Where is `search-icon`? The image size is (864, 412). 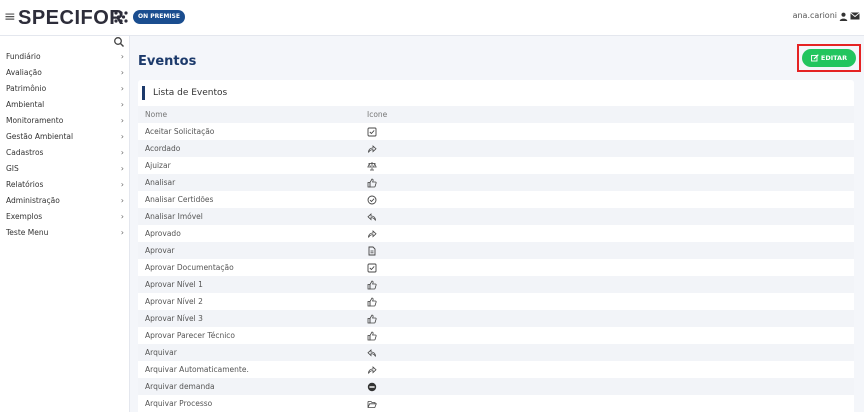 search-icon is located at coordinates (119, 42).